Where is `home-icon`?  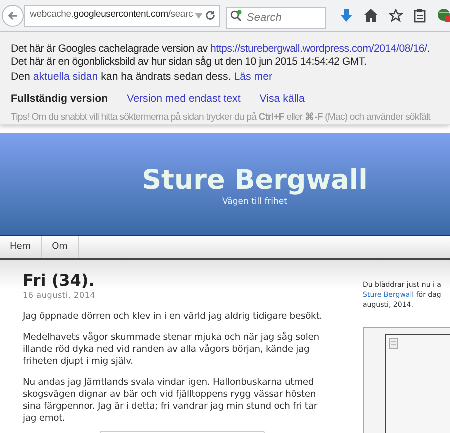
home-icon is located at coordinates (371, 15).